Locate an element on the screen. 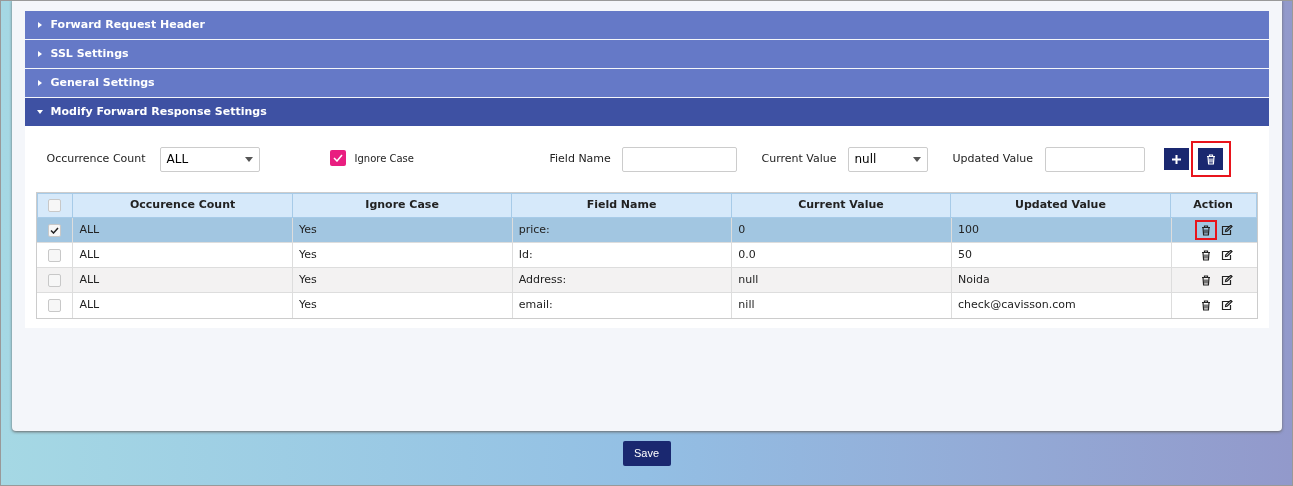  delete-button is located at coordinates (1210, 159).